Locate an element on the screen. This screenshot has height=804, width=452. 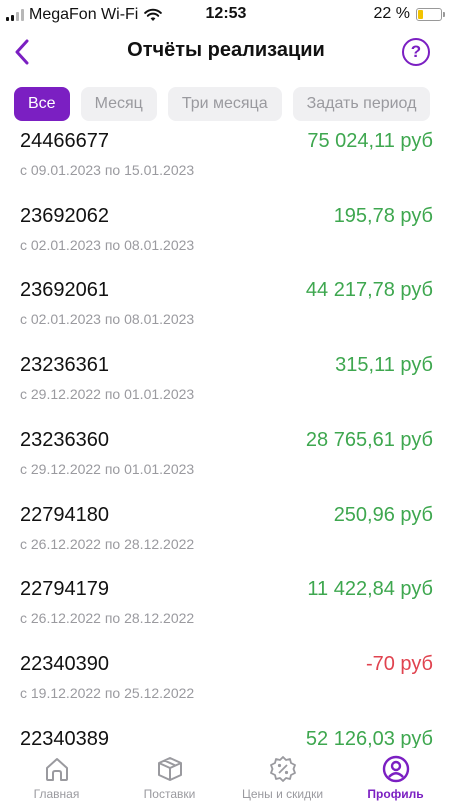
page-title: Отчёты реализации is located at coordinates (226, 50).